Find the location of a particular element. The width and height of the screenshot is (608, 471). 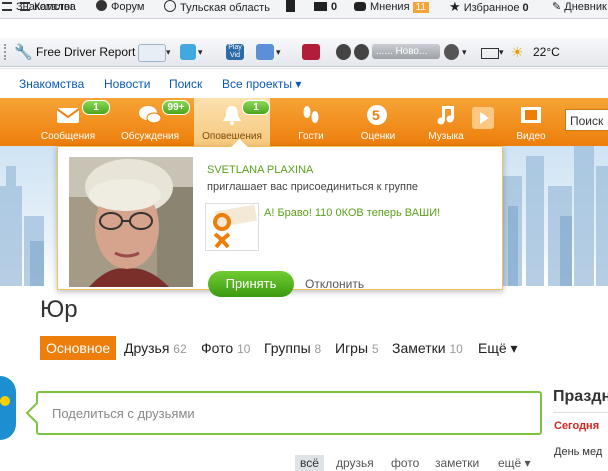

doc-icon is located at coordinates (290, 6).